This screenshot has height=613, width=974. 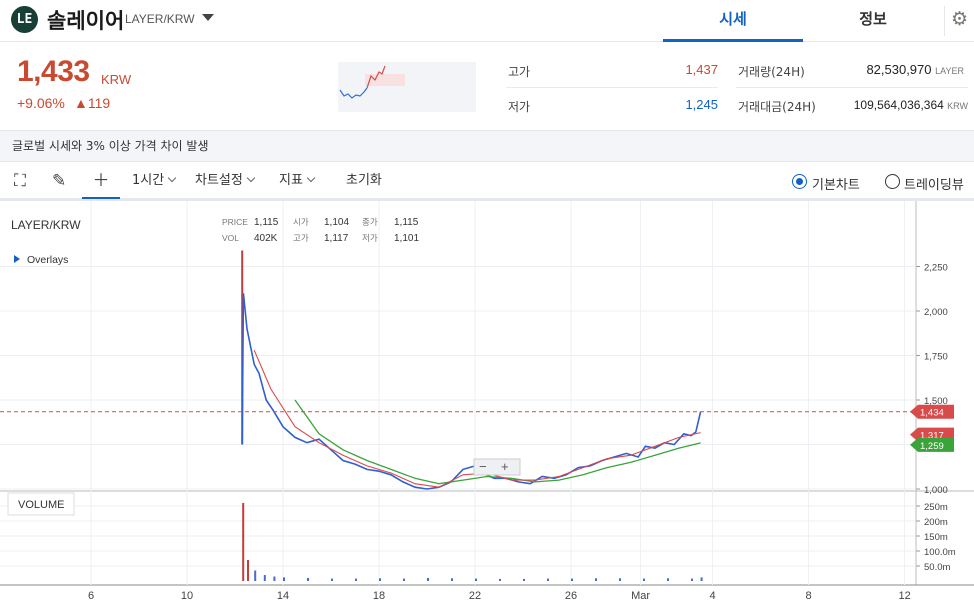 What do you see at coordinates (701, 69) in the screenshot?
I see `high-value: 1,437` at bounding box center [701, 69].